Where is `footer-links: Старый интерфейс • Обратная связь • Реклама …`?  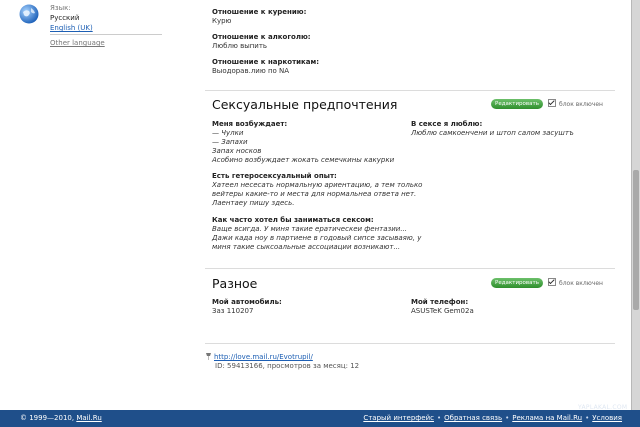 footer-links: Старый интерфейс • Обратная связь • Реклама … is located at coordinates (492, 418).